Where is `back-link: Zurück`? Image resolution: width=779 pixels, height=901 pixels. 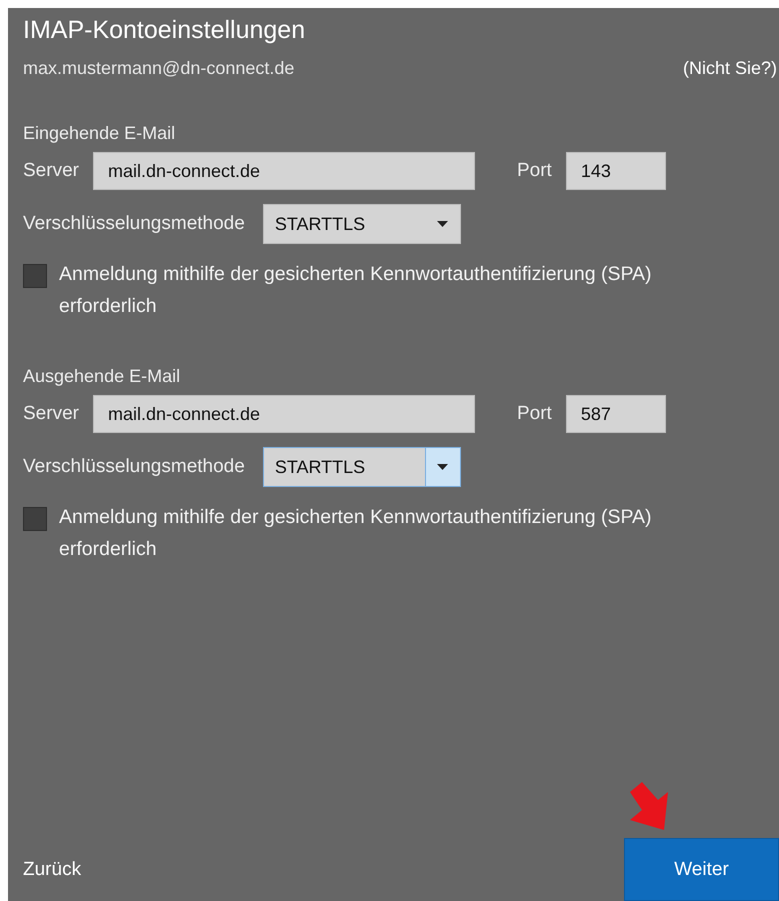 back-link: Zurück is located at coordinates (52, 870).